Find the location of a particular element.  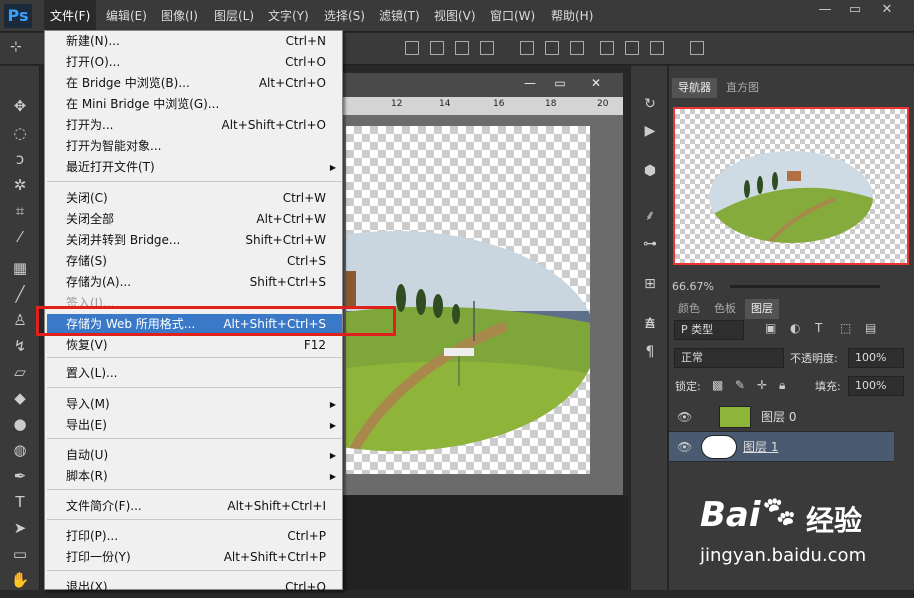

doc-close-button: ✕ is located at coordinates (596, 85).